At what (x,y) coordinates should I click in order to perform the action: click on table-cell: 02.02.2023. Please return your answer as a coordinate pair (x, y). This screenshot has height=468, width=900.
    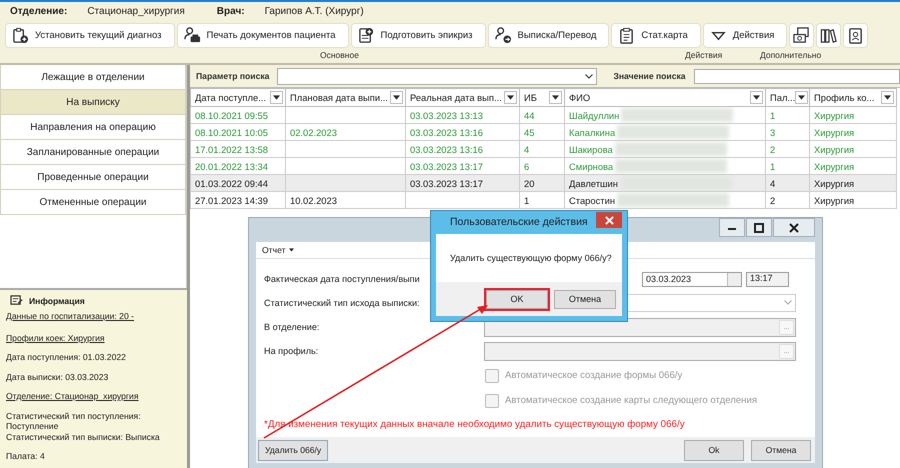
    Looking at the image, I should click on (346, 132).